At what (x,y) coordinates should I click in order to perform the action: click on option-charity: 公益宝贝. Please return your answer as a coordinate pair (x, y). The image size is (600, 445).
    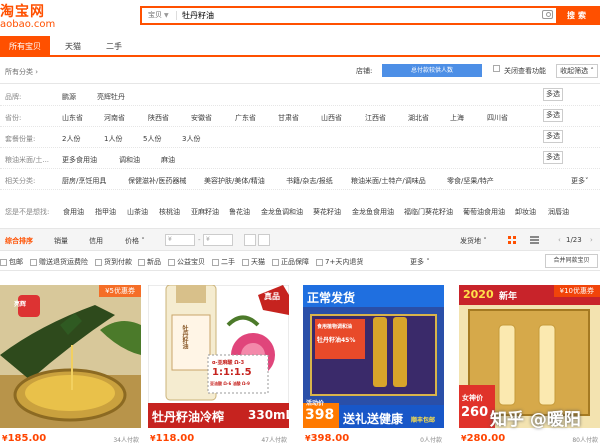
    Looking at the image, I should click on (186, 262).